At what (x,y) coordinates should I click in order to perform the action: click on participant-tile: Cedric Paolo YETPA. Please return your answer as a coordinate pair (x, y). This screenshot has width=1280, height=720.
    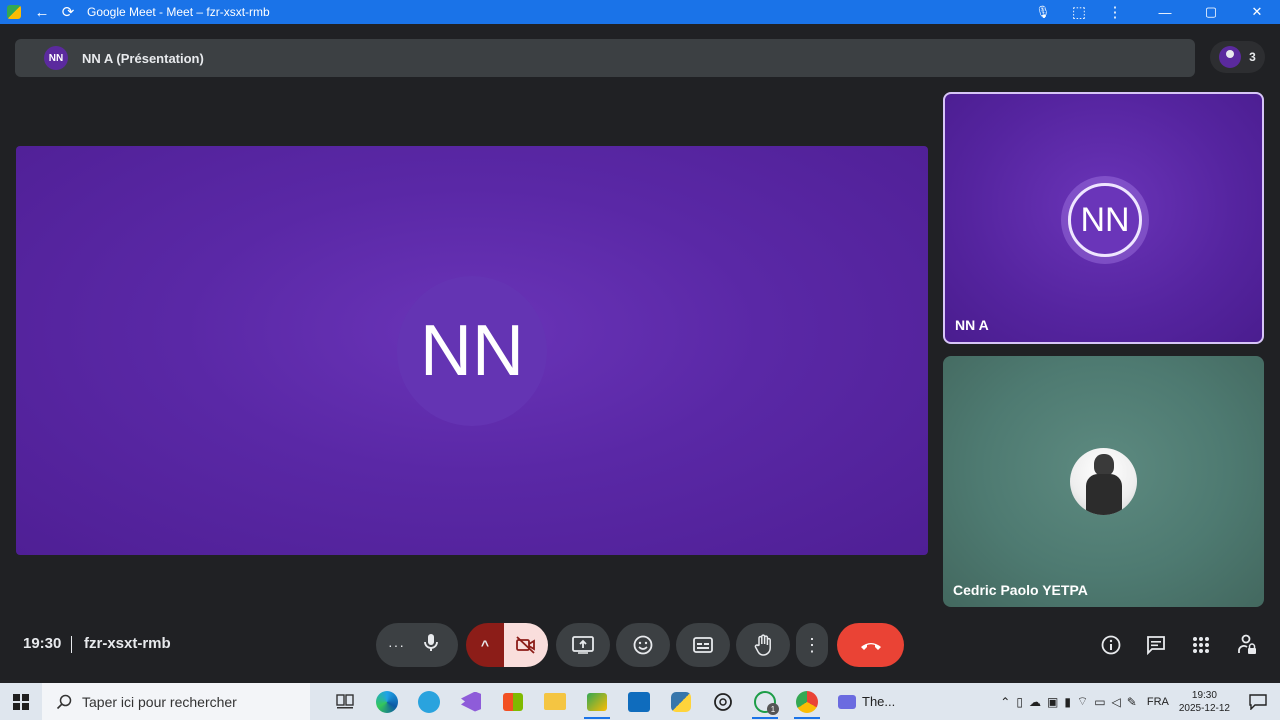
    Looking at the image, I should click on (1103, 481).